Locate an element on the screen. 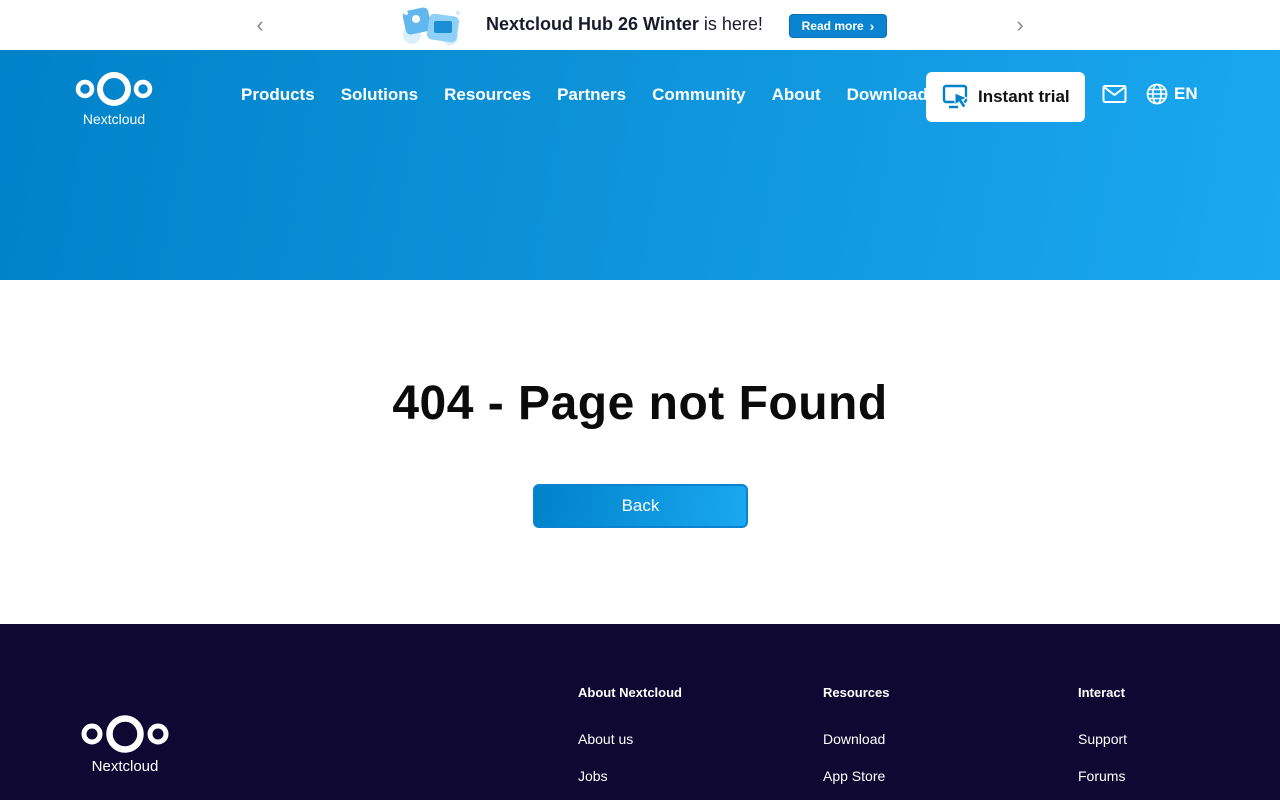 This screenshot has height=800, width=1280. footer-logo: Nextcloud is located at coordinates (125, 745).